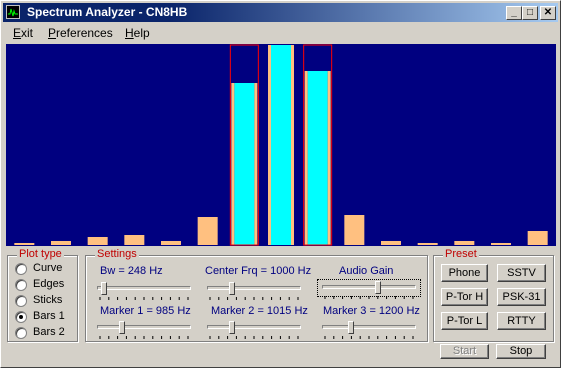 Image resolution: width=561 pixels, height=368 pixels. I want to click on preset-rtty-button: RTTY, so click(521, 321).